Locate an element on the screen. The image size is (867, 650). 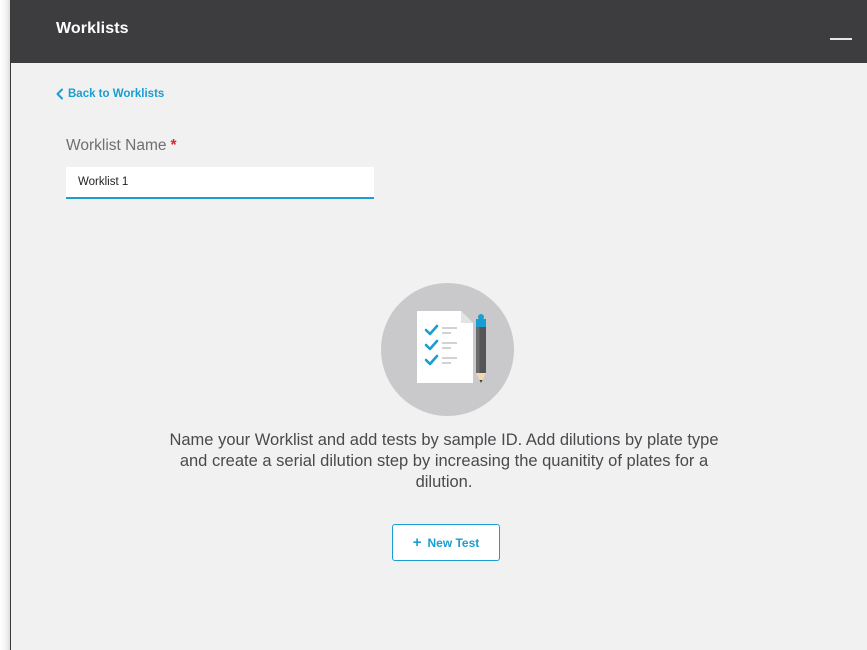
minimize-icon is located at coordinates (841, 39).